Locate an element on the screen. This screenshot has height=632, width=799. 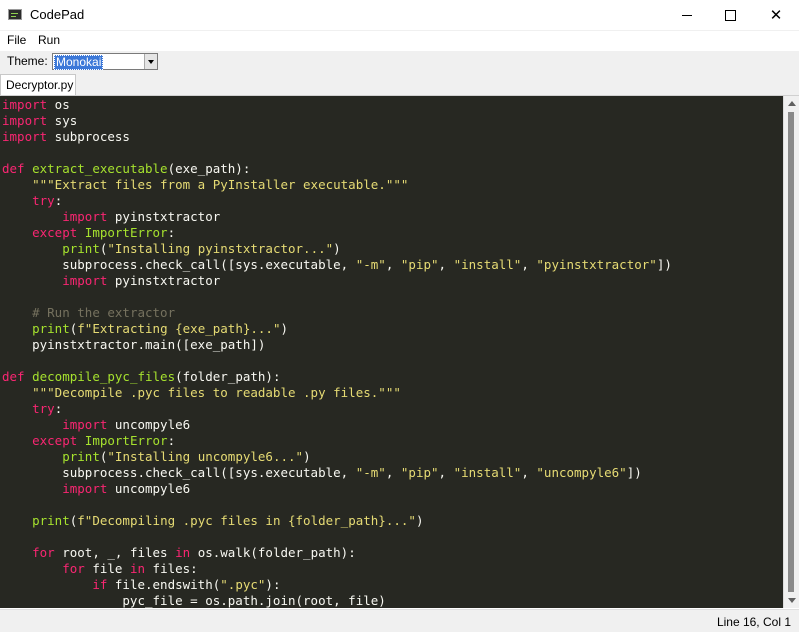
code-token: files: is located at coordinates (171, 568).